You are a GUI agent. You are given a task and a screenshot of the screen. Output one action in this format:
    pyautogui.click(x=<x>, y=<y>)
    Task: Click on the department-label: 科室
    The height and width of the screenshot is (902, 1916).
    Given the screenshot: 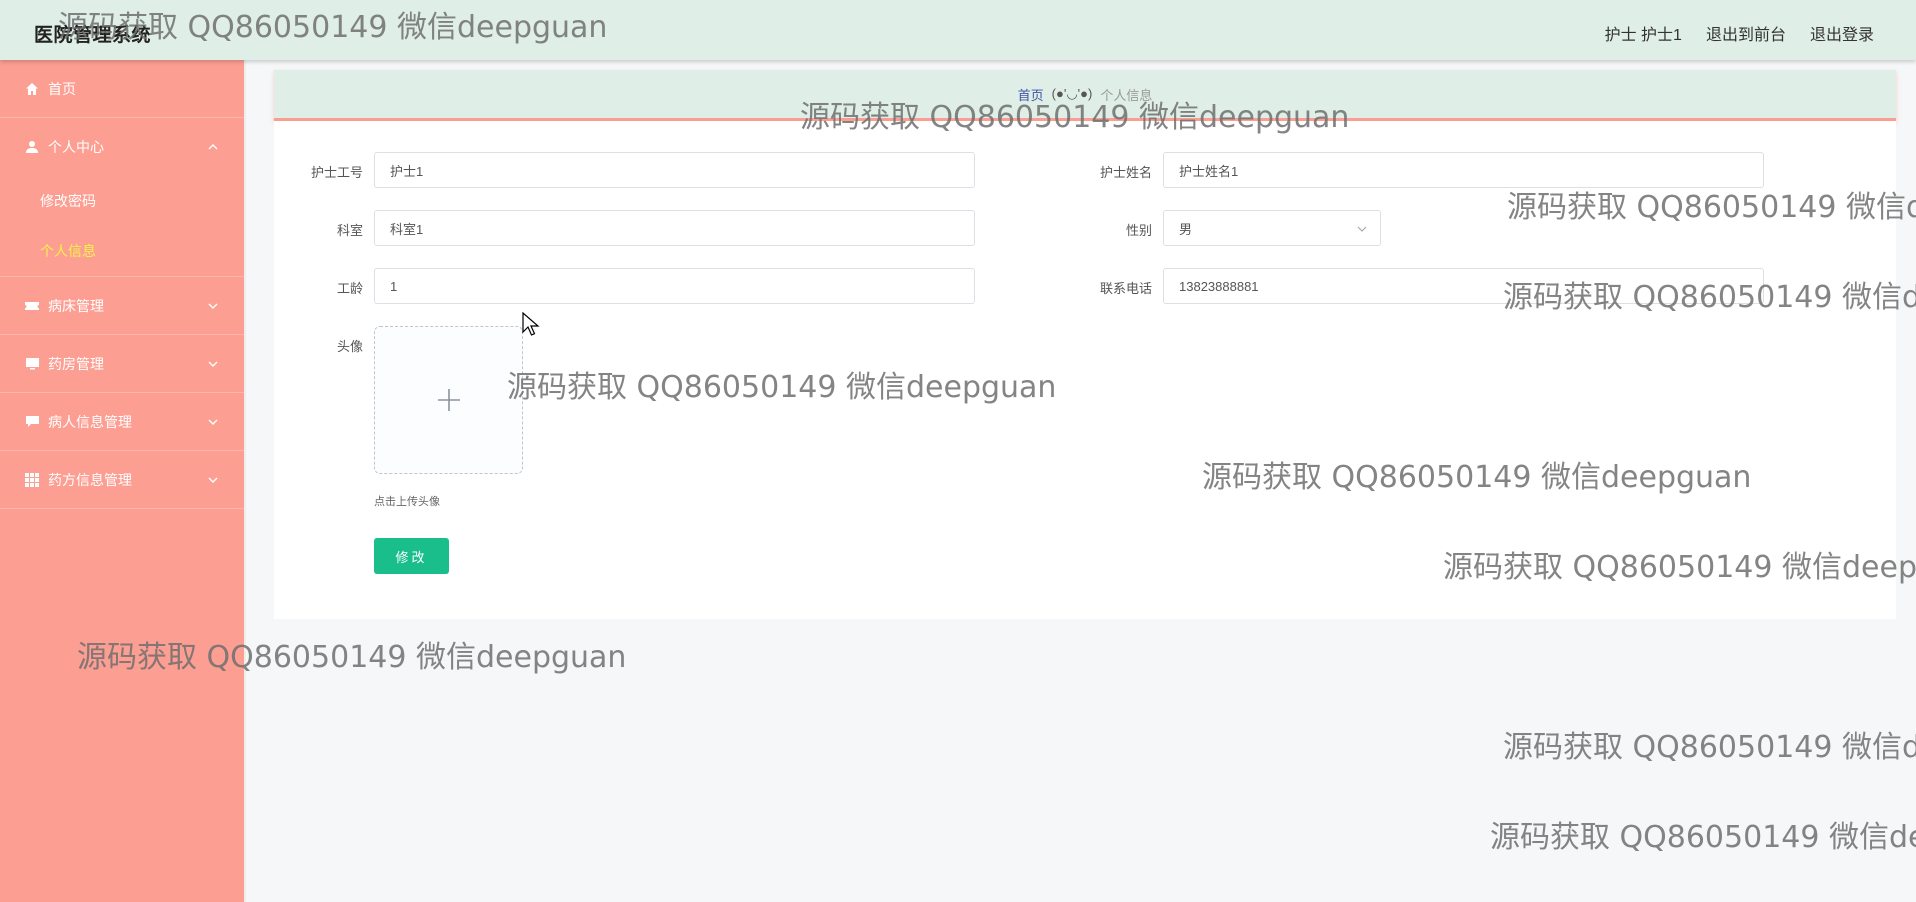 What is the action you would take?
    pyautogui.click(x=349, y=230)
    